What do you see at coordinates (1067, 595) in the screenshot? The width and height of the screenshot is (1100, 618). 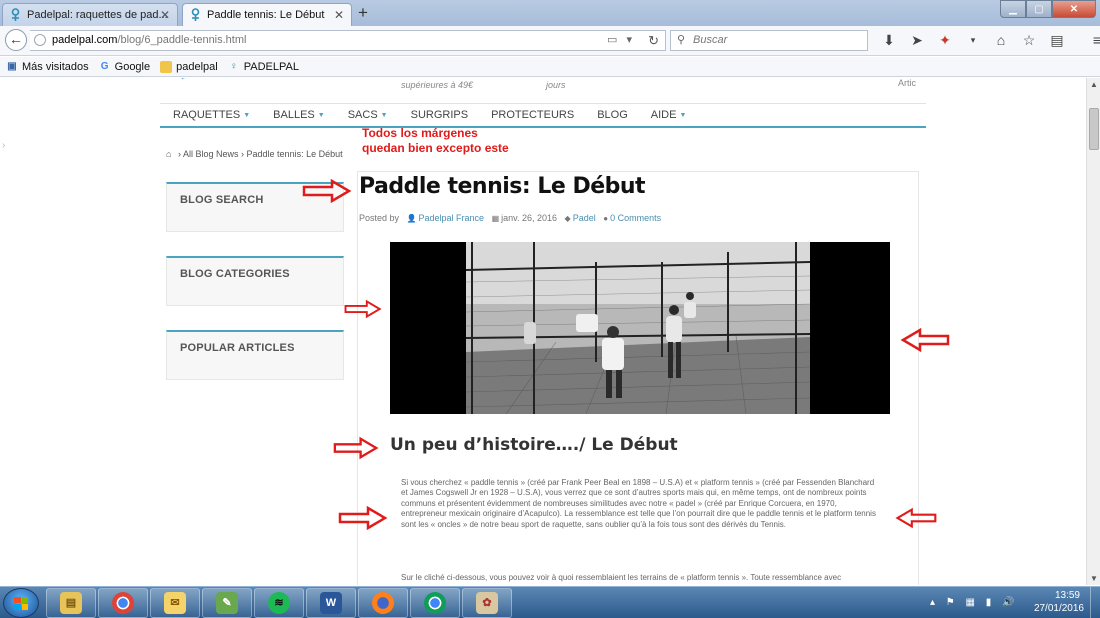 I see `clock-time: 13:59` at bounding box center [1067, 595].